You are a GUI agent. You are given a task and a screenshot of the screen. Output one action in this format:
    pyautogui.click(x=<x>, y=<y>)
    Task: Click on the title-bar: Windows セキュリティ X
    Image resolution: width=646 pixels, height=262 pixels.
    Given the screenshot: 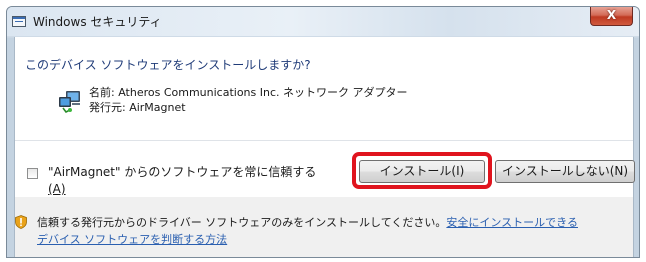 What is the action you would take?
    pyautogui.click(x=323, y=21)
    